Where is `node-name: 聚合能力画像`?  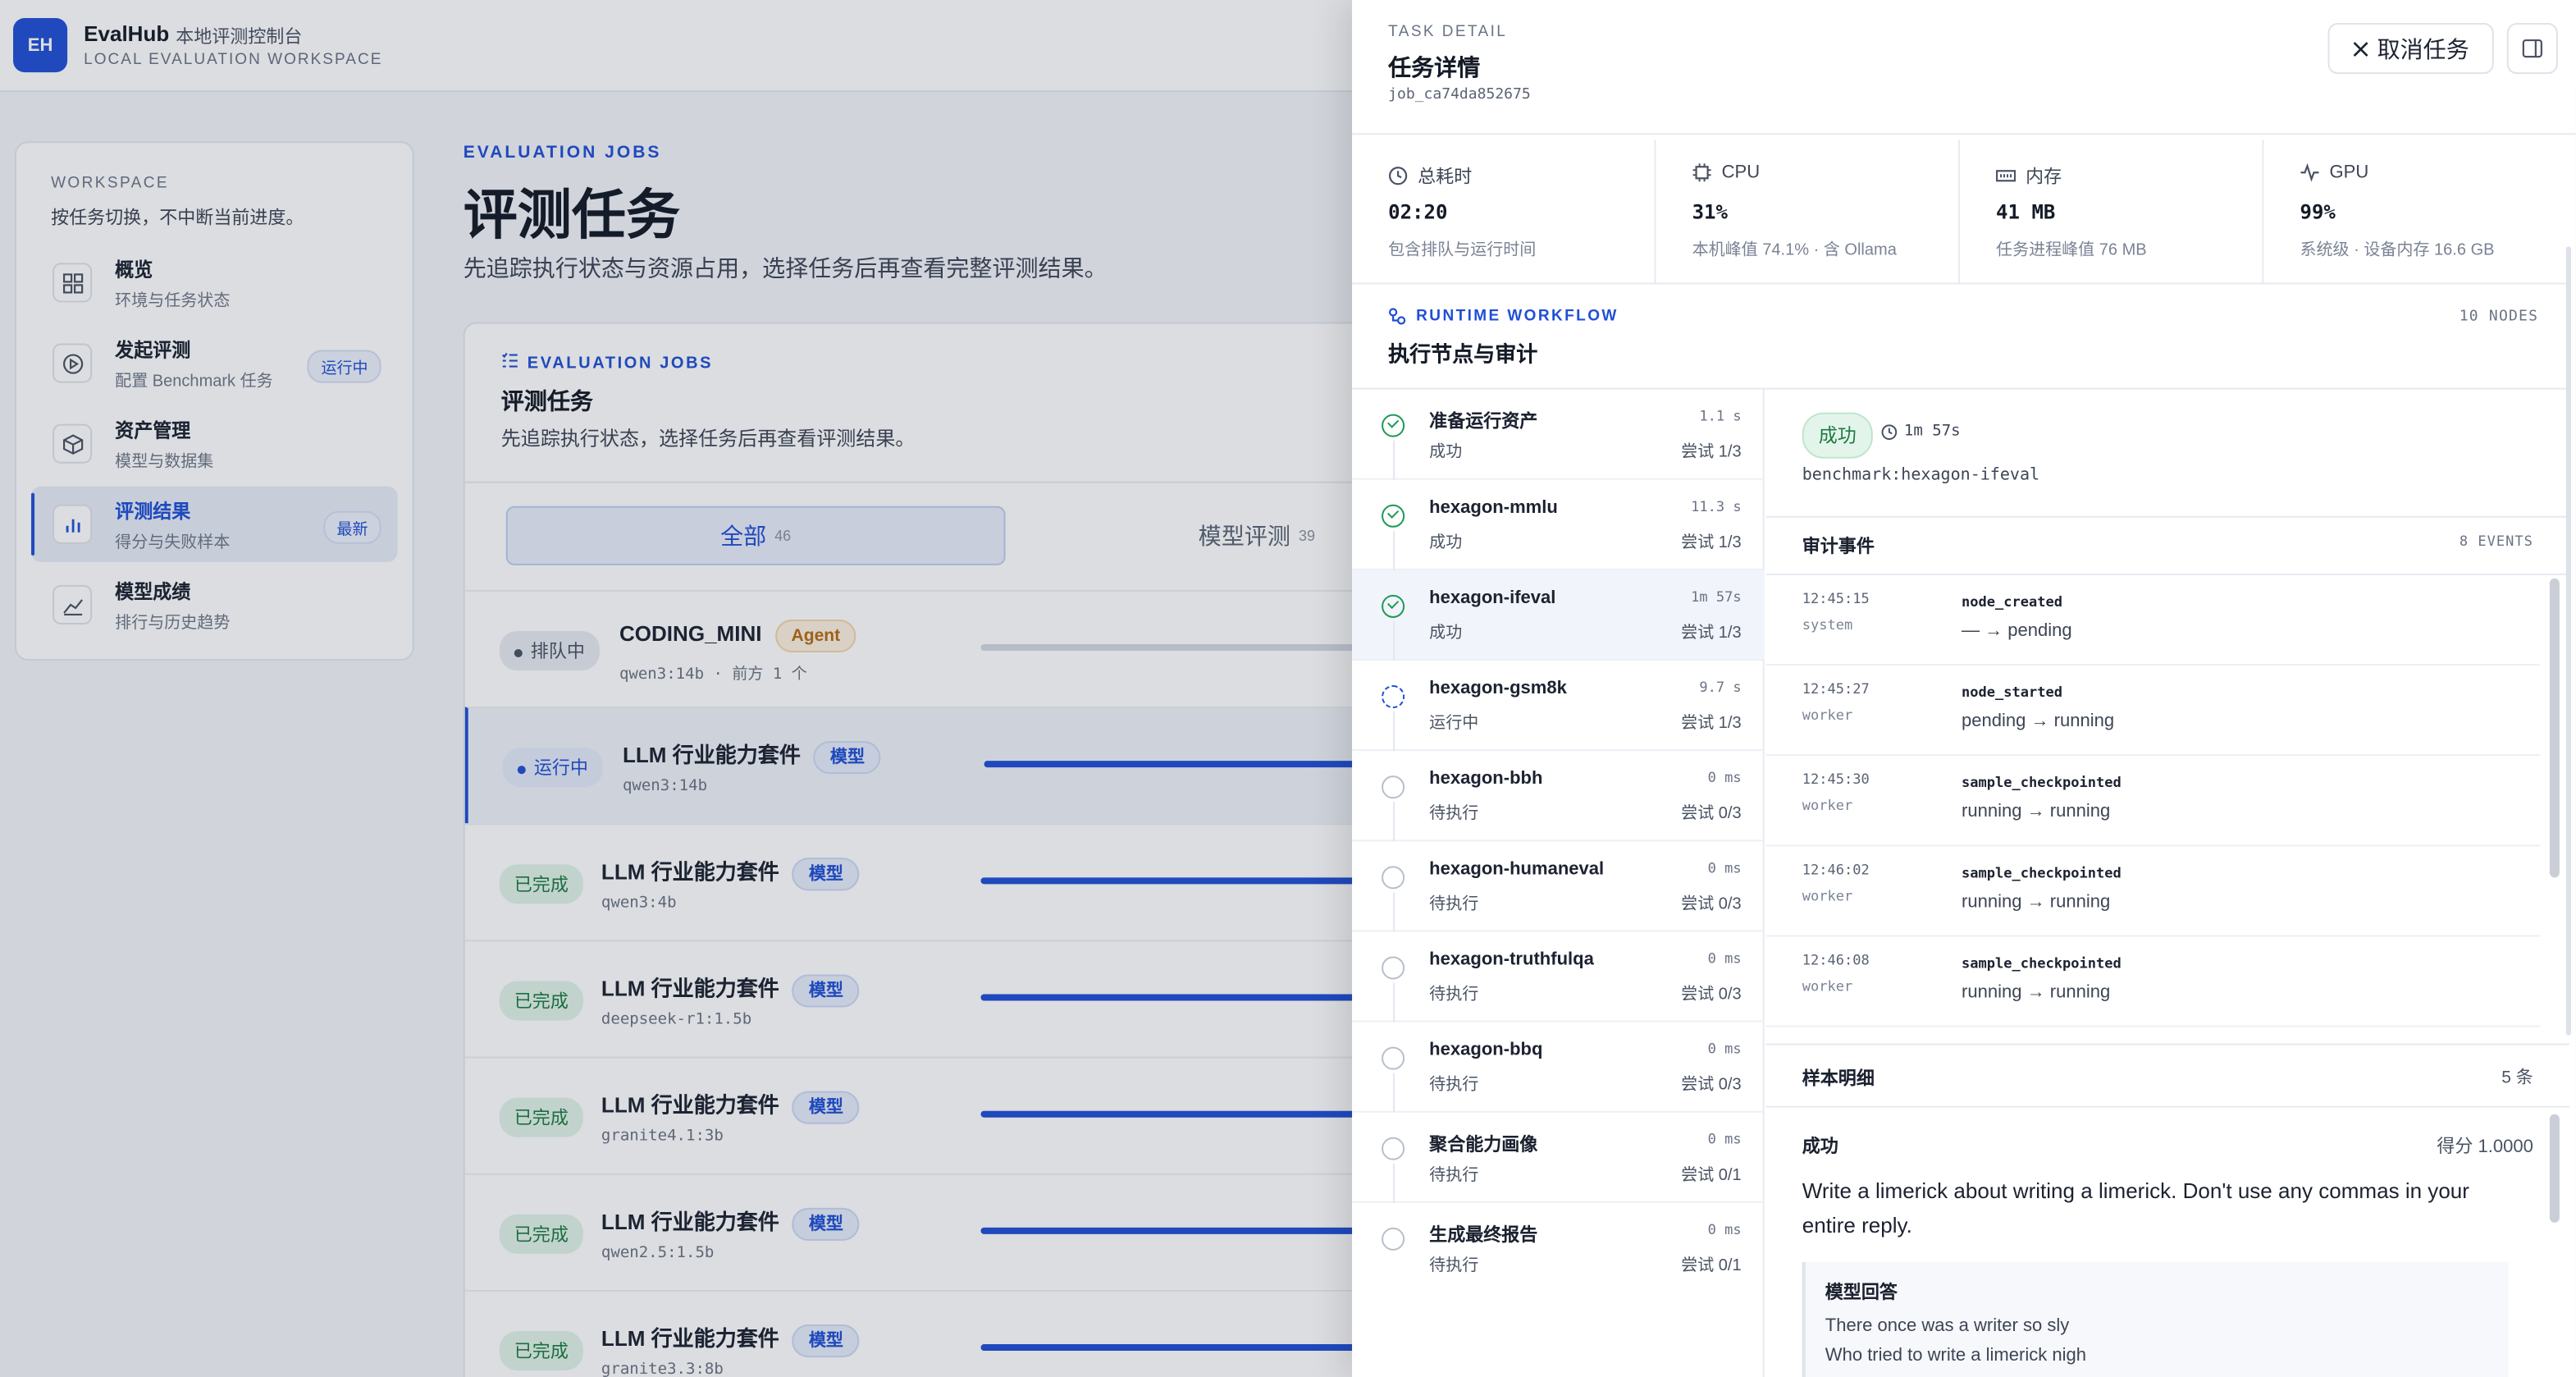
node-name: 聚合能力画像 is located at coordinates (1484, 1145).